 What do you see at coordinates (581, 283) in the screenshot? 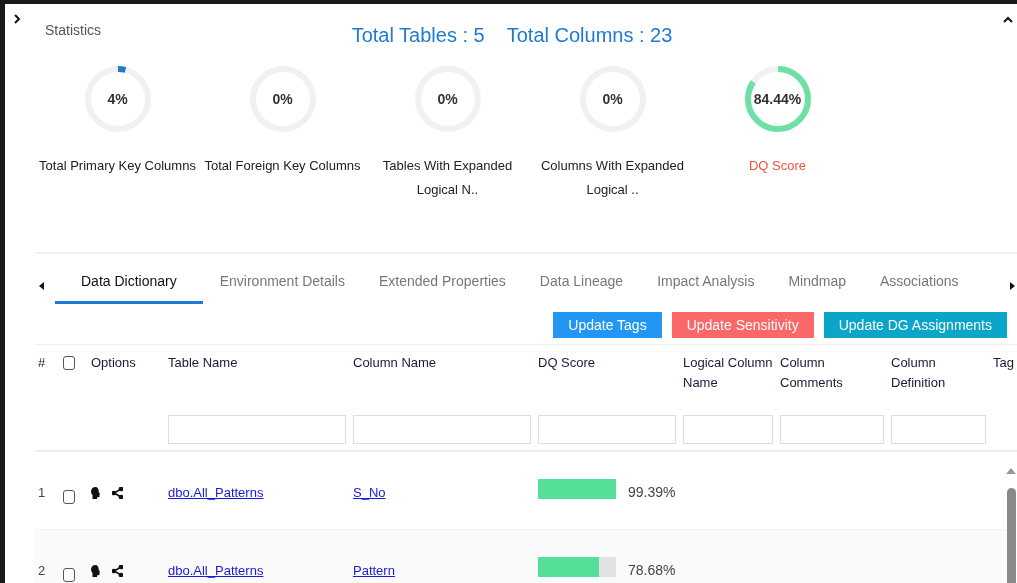
I see `tab: Data Lineage` at bounding box center [581, 283].